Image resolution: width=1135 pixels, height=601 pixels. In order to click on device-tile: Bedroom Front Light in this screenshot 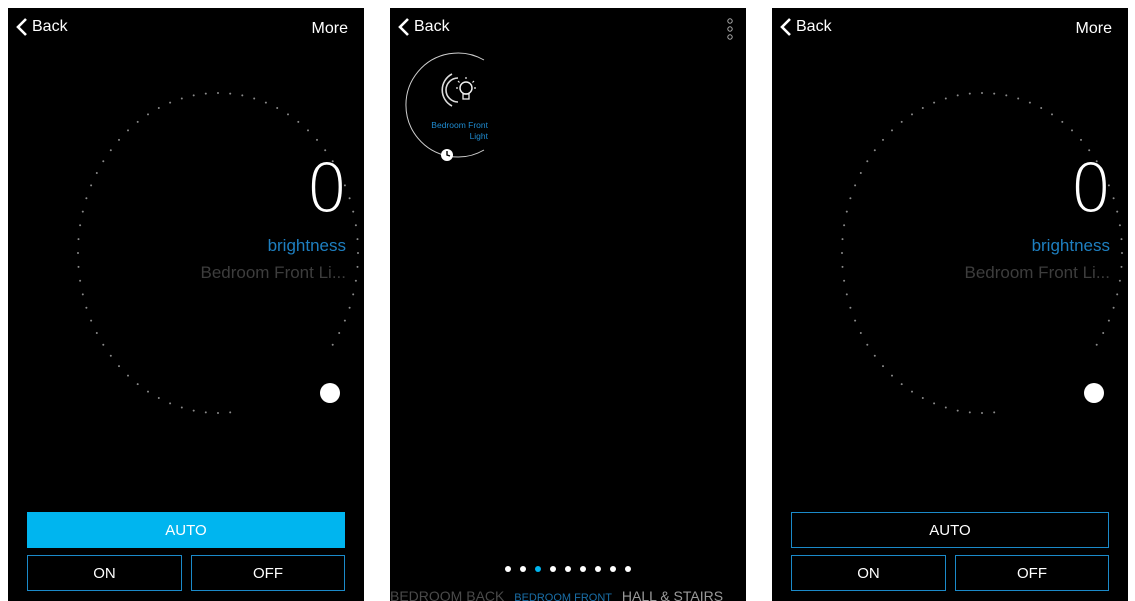, I will do `click(442, 110)`.